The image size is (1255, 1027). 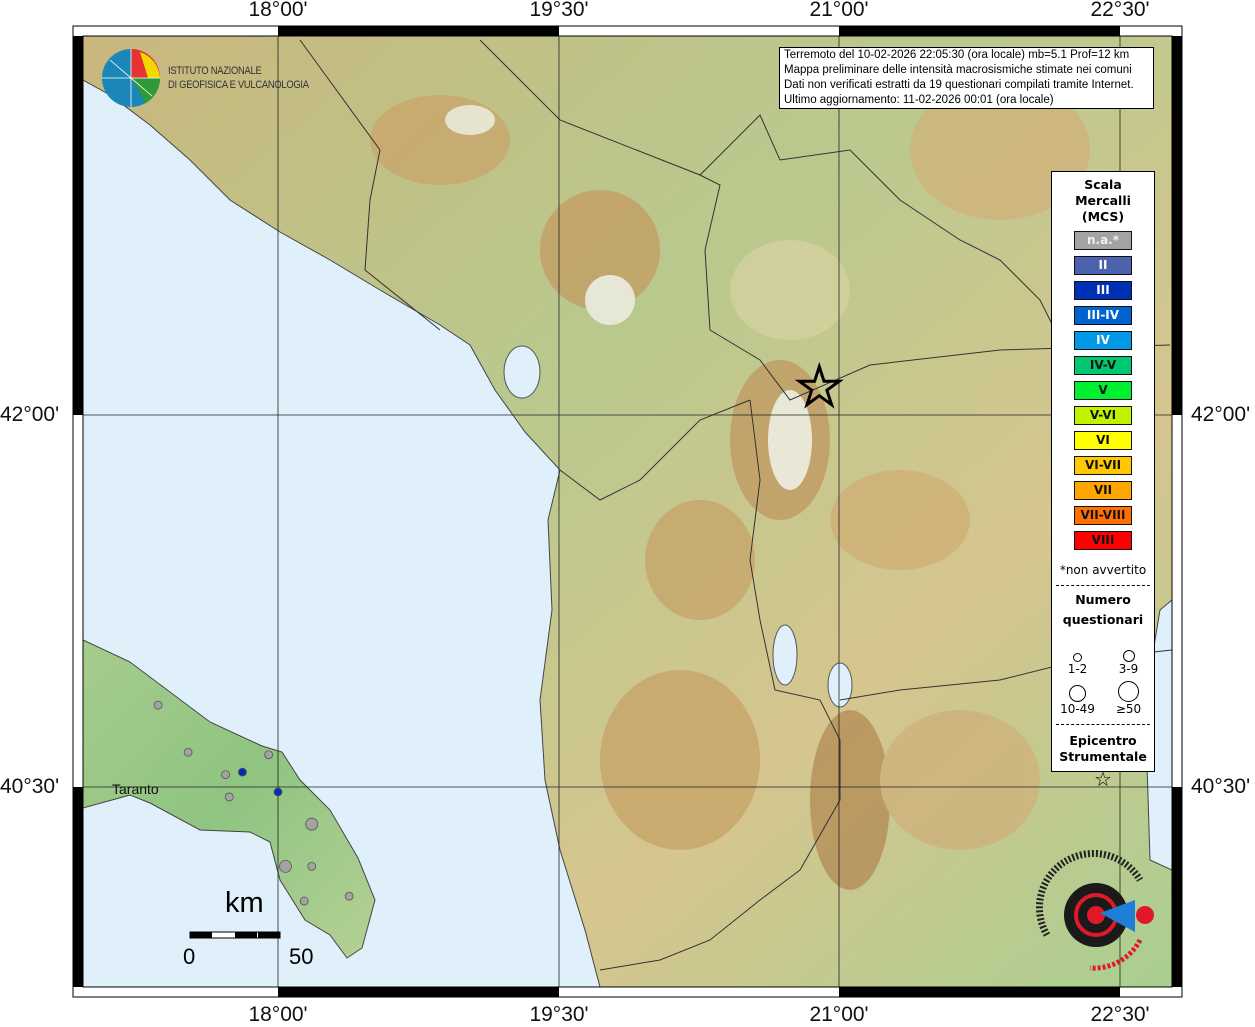 I want to click on ingv-logo-globe, so click(x=131, y=78).